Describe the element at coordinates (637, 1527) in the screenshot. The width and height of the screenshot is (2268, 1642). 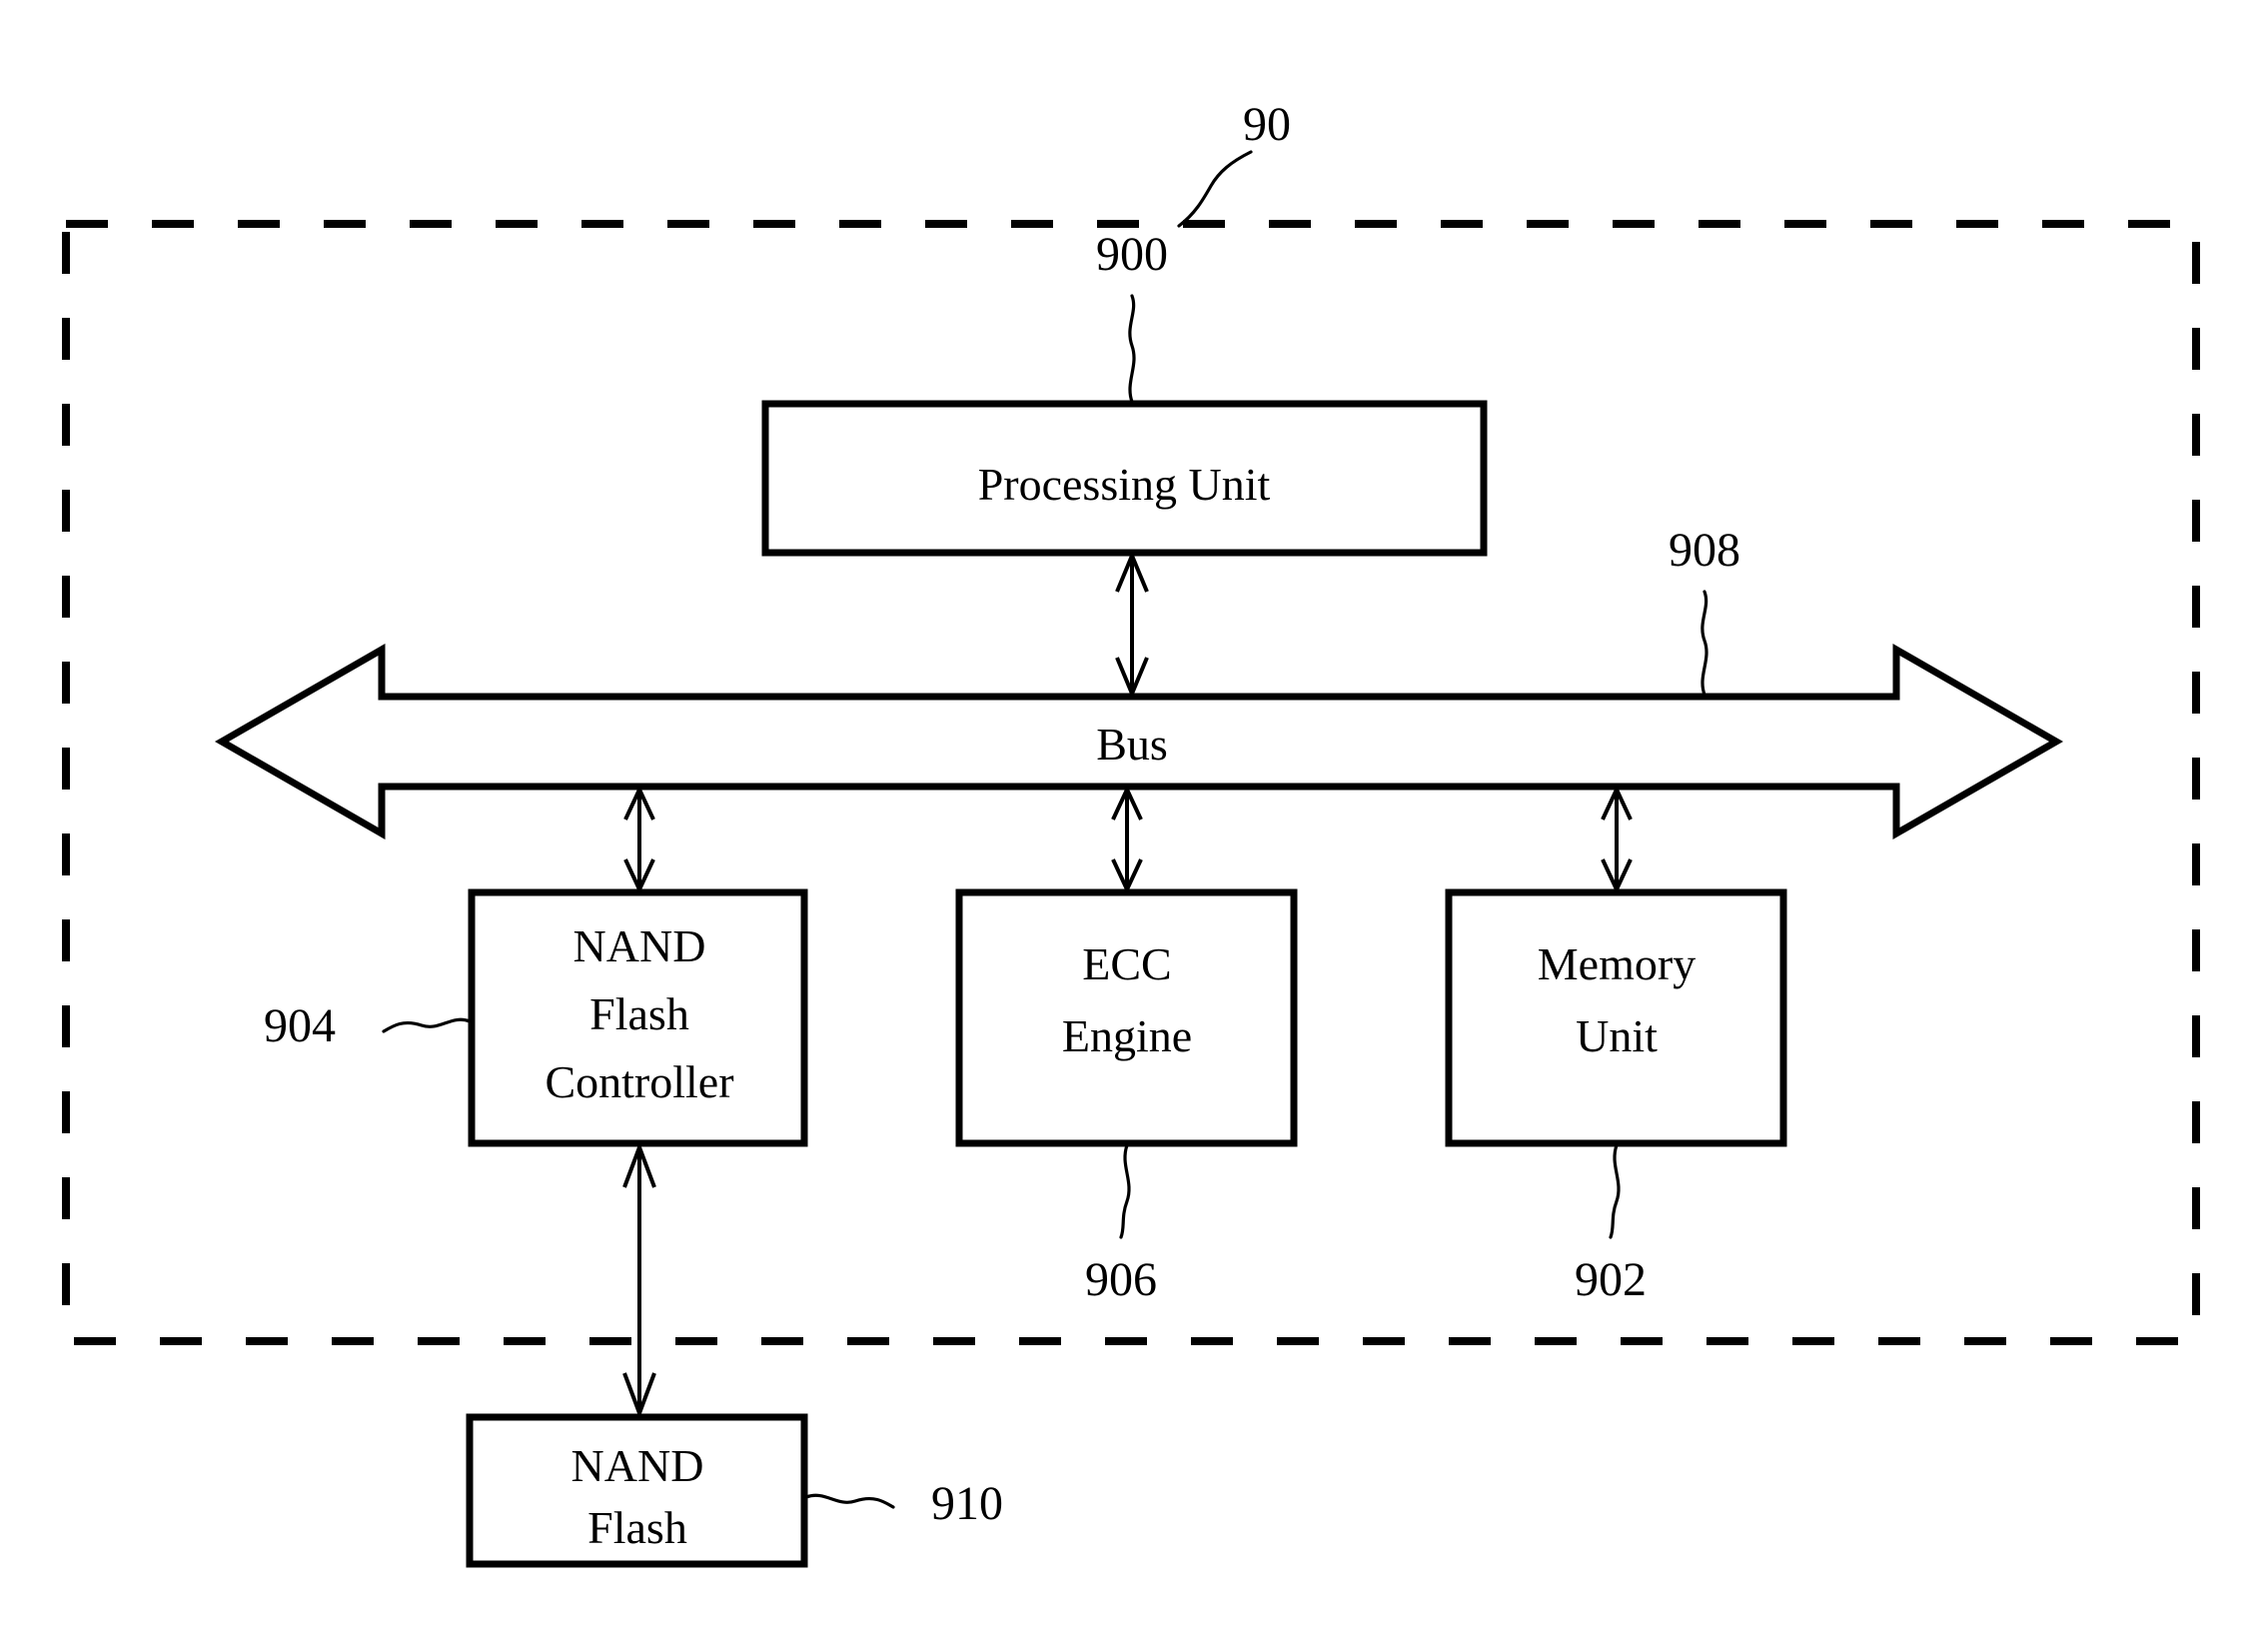
I see `nand-flash-label-line2: Flash` at that location.